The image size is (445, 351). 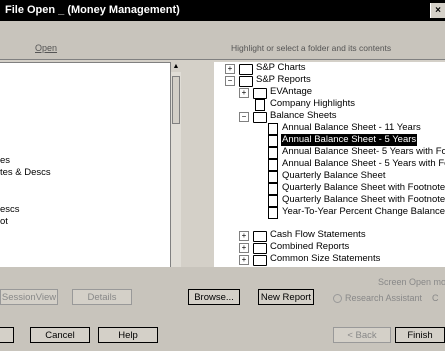 What do you see at coordinates (102, 297) in the screenshot?
I see `details-button: Details` at bounding box center [102, 297].